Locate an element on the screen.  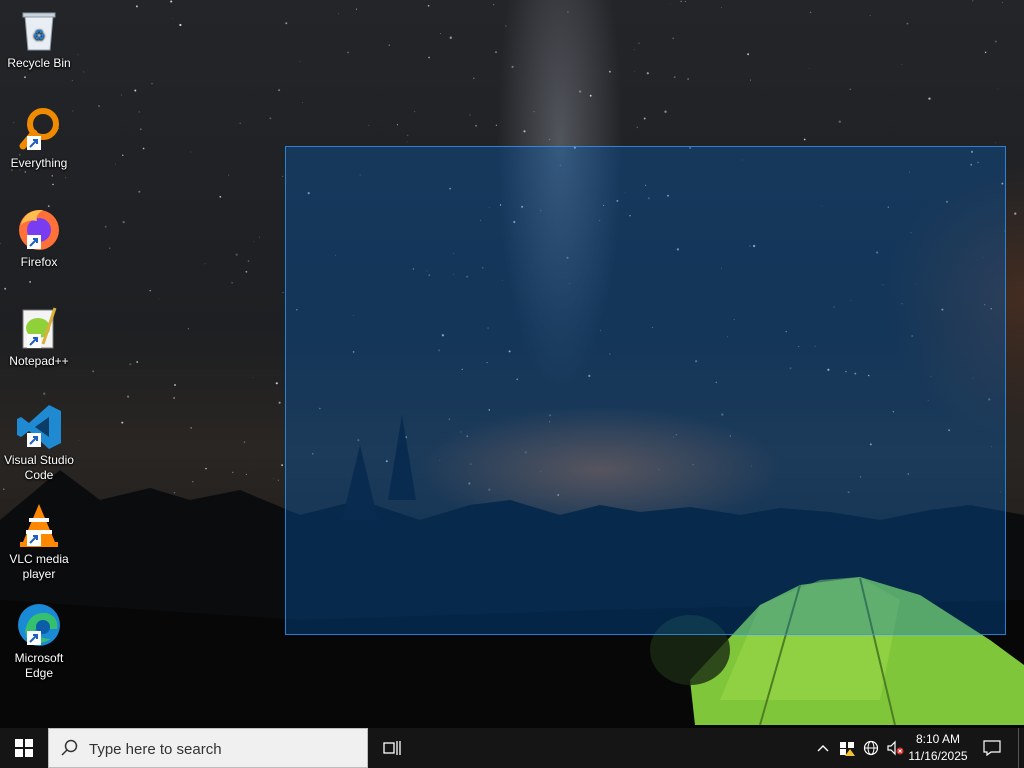
action-center-button is located at coordinates (992, 748).